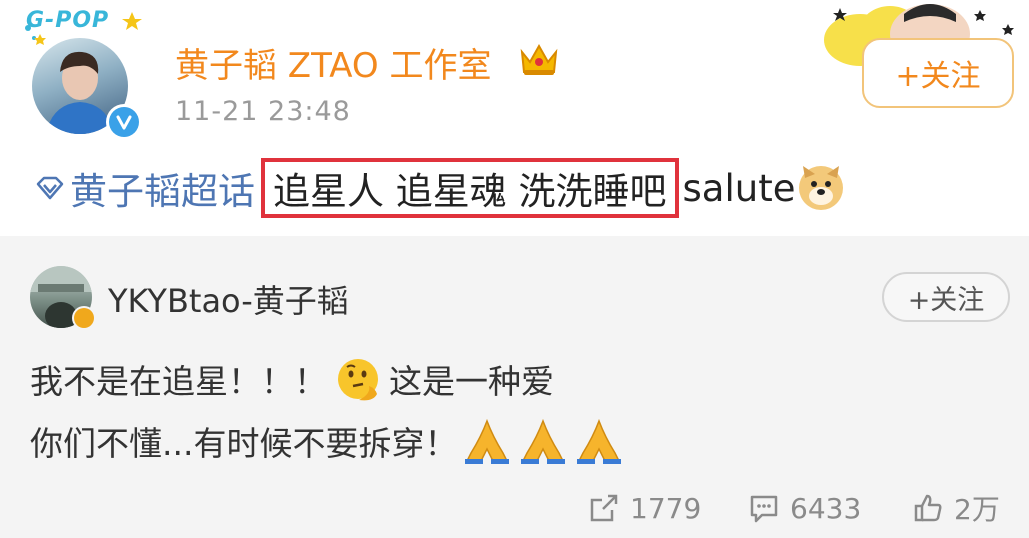 Image resolution: width=1029 pixels, height=538 pixels. Describe the element at coordinates (244, 443) in the screenshot. I see `repost-text-line2-text: 你们不懂...有时候不要拆穿！` at that location.